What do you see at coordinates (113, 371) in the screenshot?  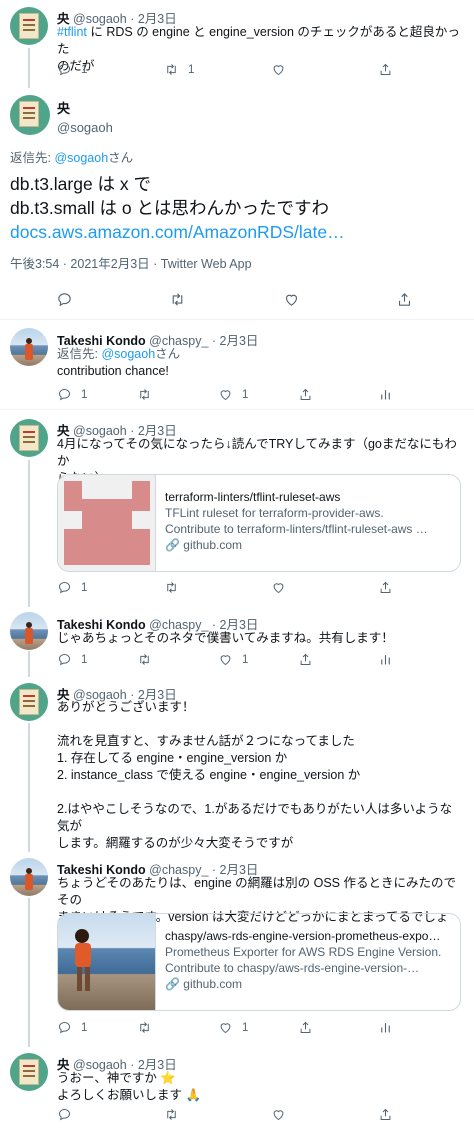 I see `tweet-text: contribution chance!` at bounding box center [113, 371].